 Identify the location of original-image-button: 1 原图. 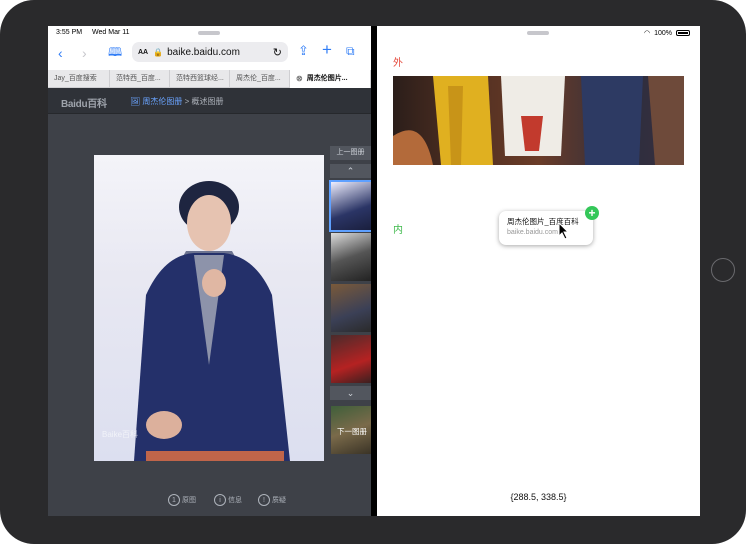
(182, 500).